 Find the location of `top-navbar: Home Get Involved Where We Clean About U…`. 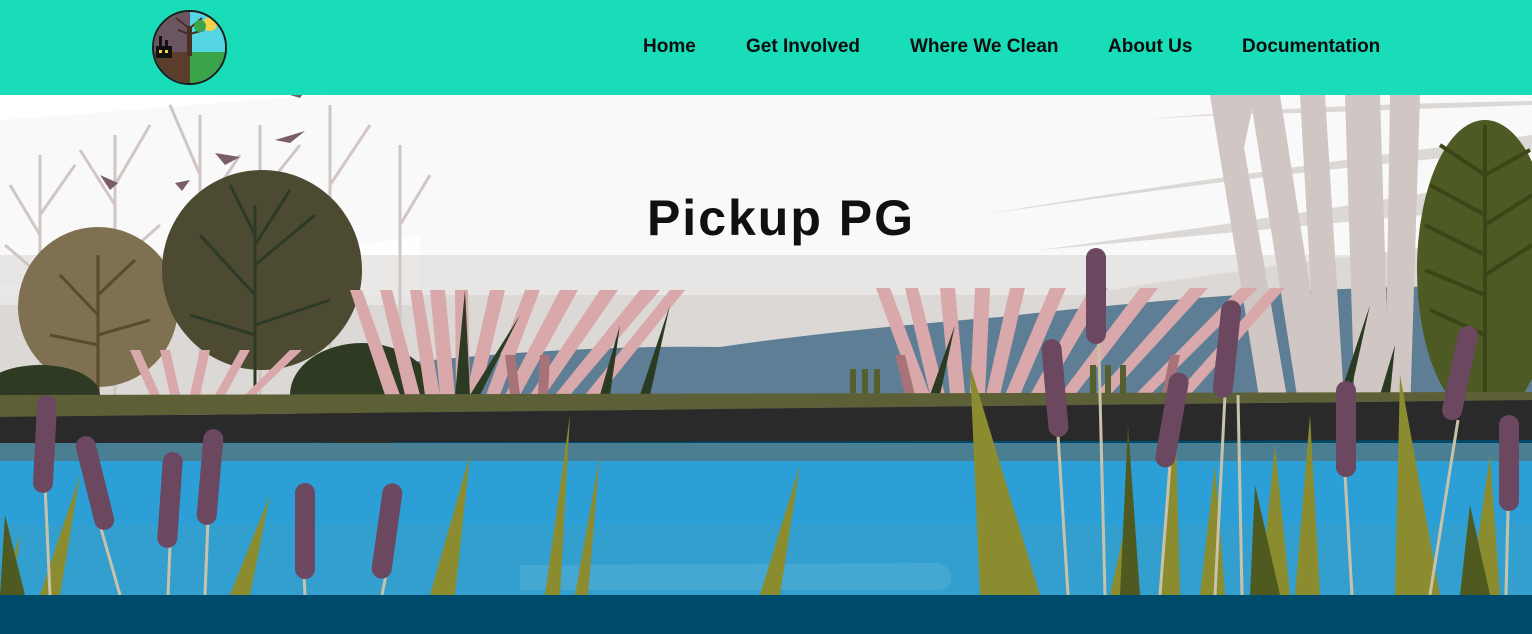

top-navbar: Home Get Involved Where We Clean About U… is located at coordinates (766, 47).